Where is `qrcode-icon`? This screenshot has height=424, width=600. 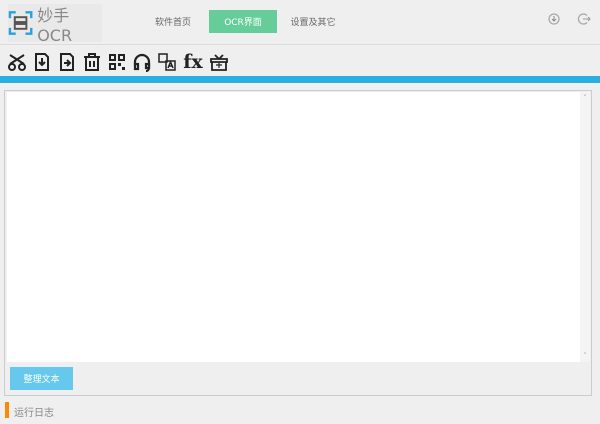 qrcode-icon is located at coordinates (117, 62).